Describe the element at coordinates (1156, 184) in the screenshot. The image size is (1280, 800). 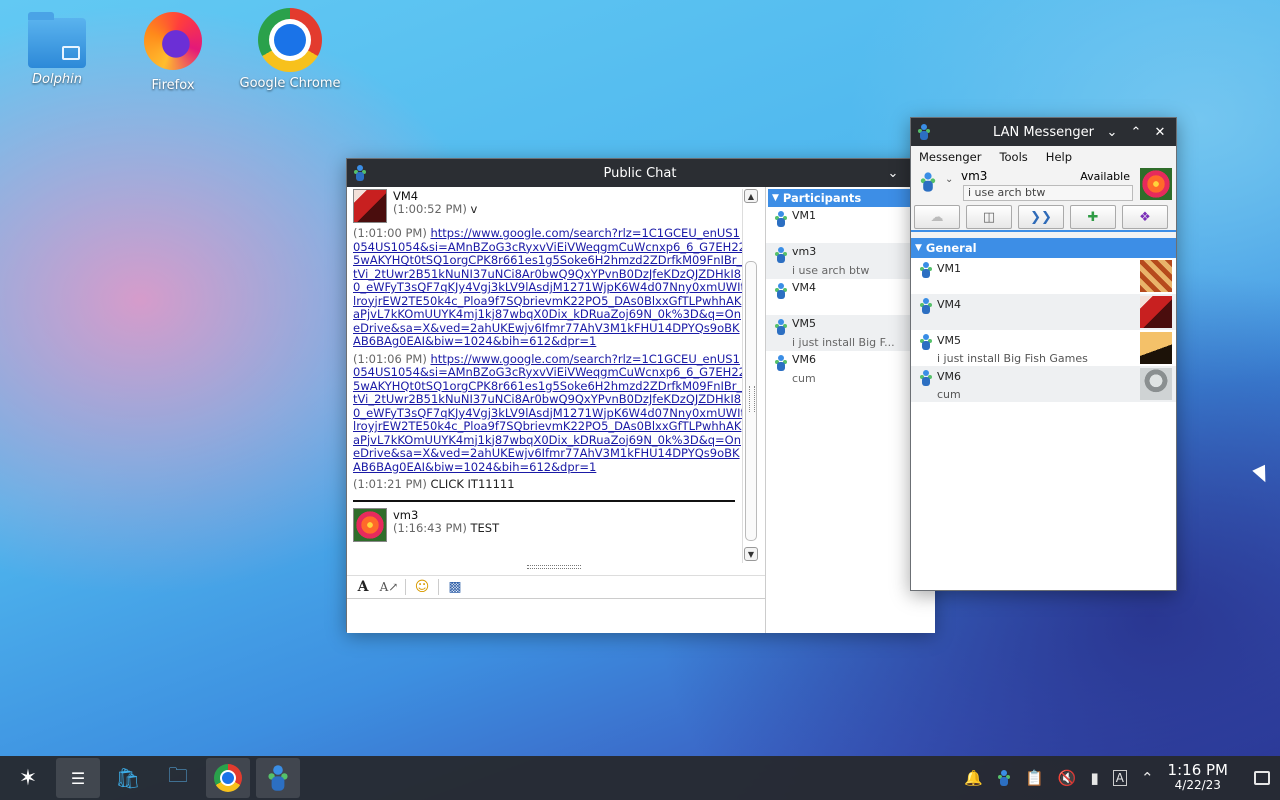
I see `my-avatar` at that location.